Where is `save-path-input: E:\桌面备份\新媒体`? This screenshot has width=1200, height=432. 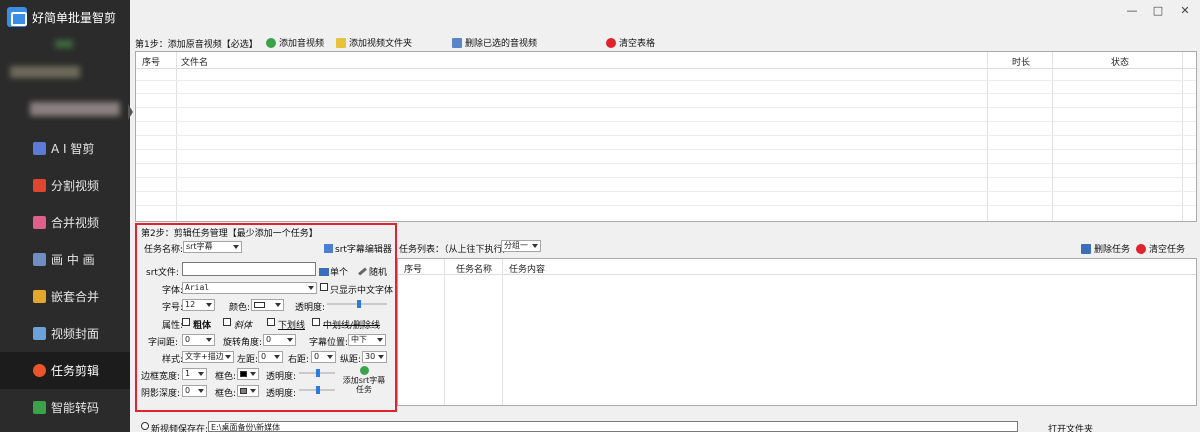
save-path-input: E:\桌面备份\新媒体 is located at coordinates (613, 426).